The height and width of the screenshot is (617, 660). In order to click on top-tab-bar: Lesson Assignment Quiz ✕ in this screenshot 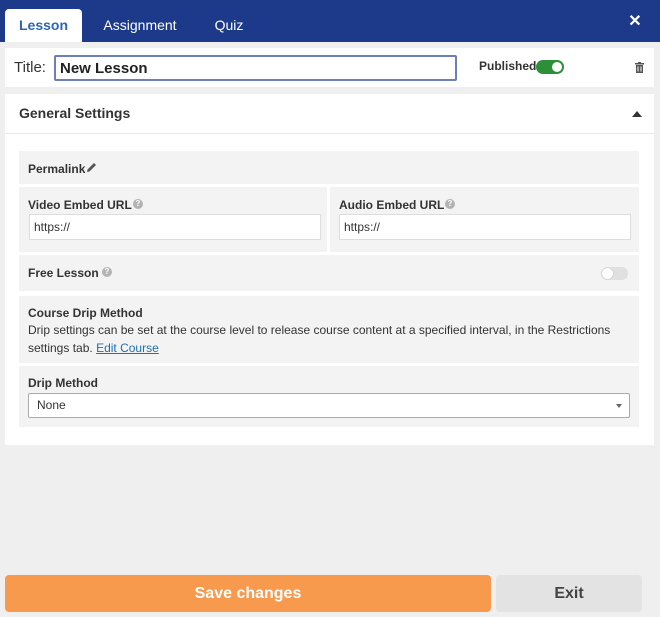, I will do `click(330, 21)`.